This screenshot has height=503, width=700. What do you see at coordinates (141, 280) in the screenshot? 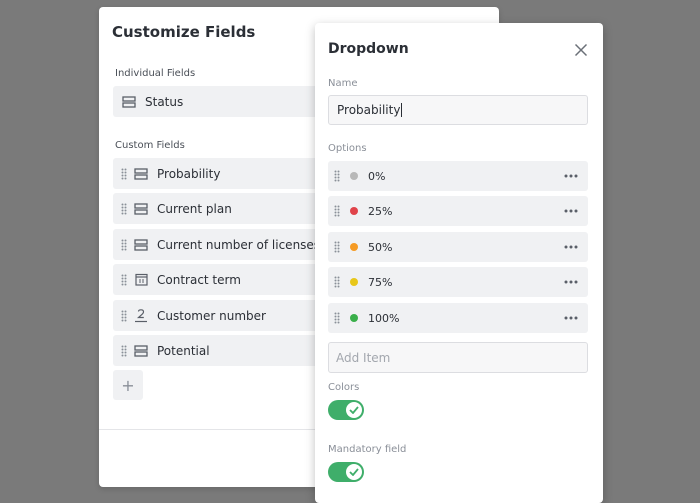
I see `calendar-icon` at bounding box center [141, 280].